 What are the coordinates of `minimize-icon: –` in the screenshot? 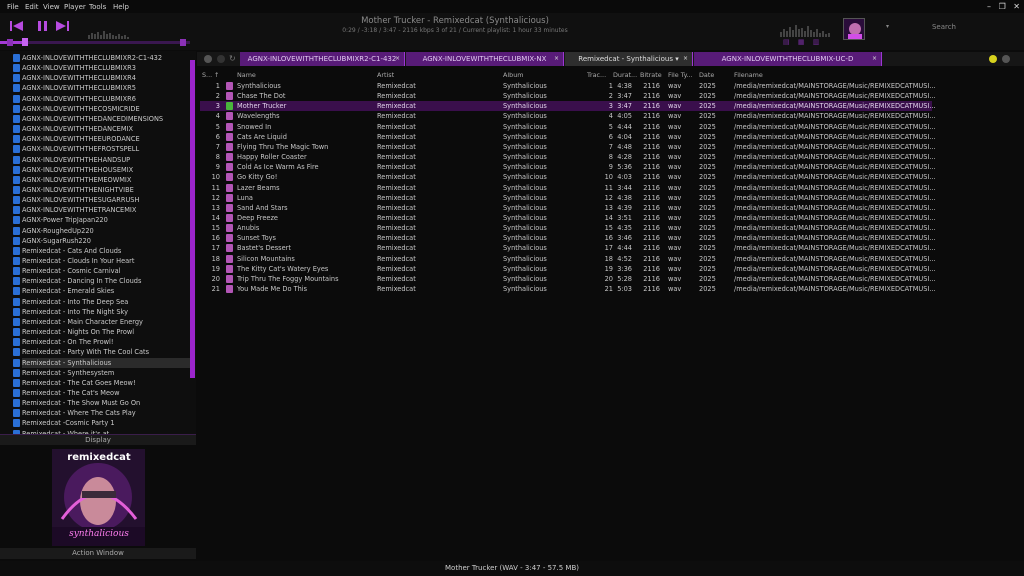 It's located at (989, 6).